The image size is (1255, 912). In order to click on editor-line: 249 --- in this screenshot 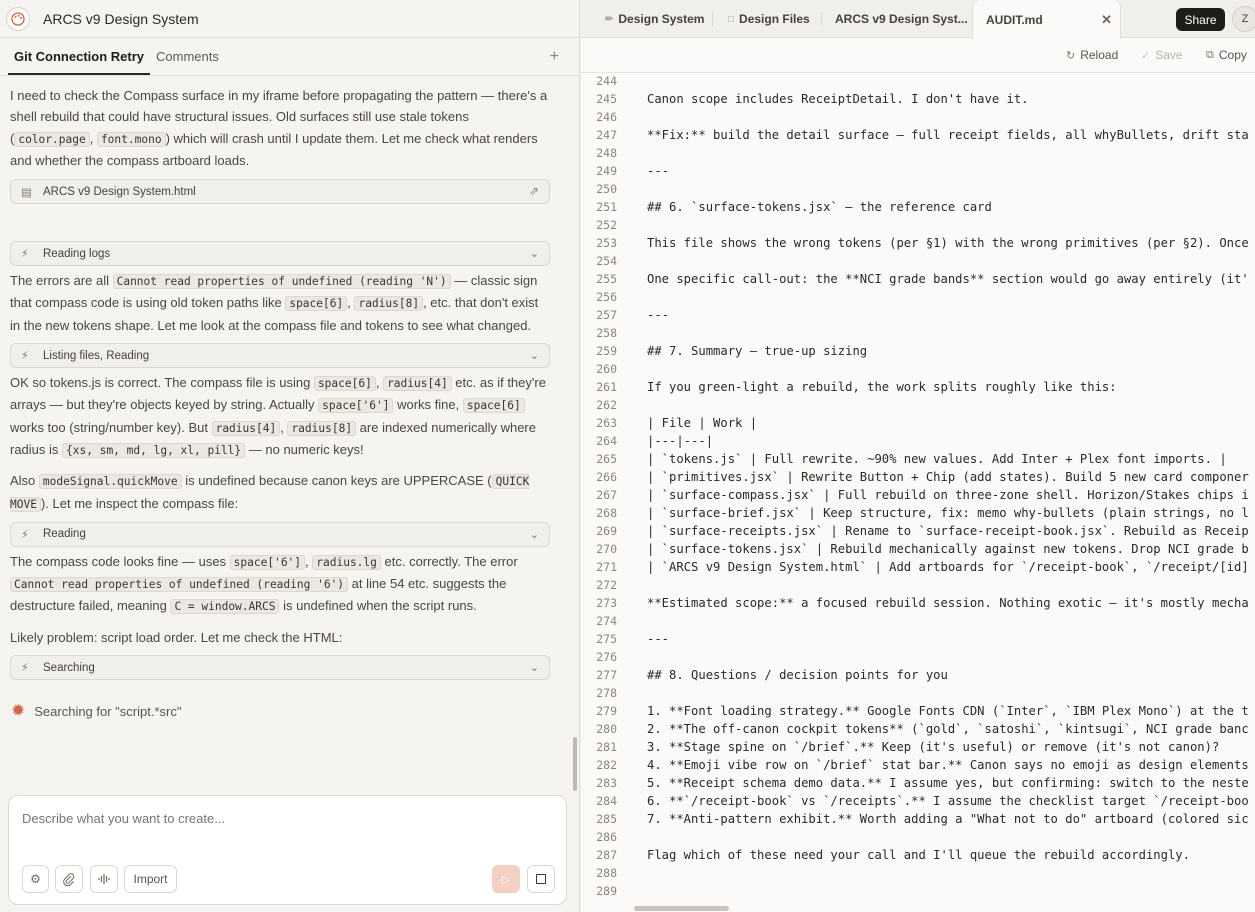, I will do `click(918, 173)`.